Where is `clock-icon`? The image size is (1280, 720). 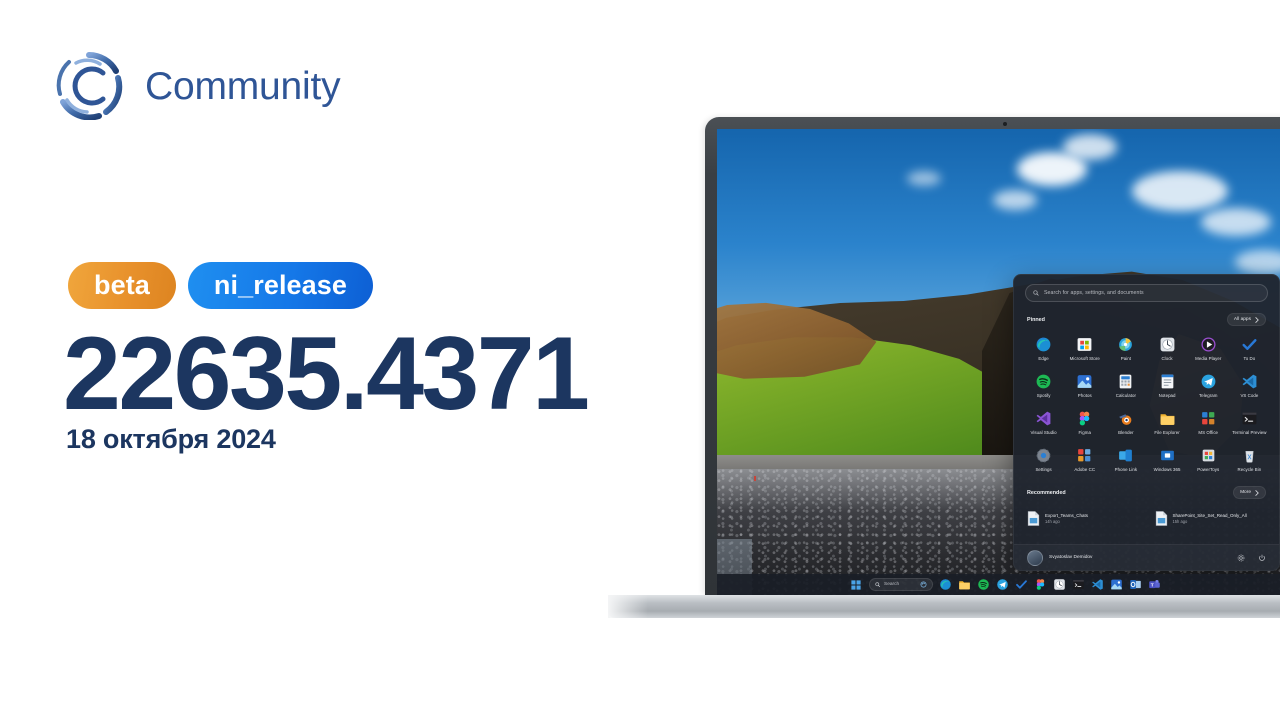 clock-icon is located at coordinates (1167, 344).